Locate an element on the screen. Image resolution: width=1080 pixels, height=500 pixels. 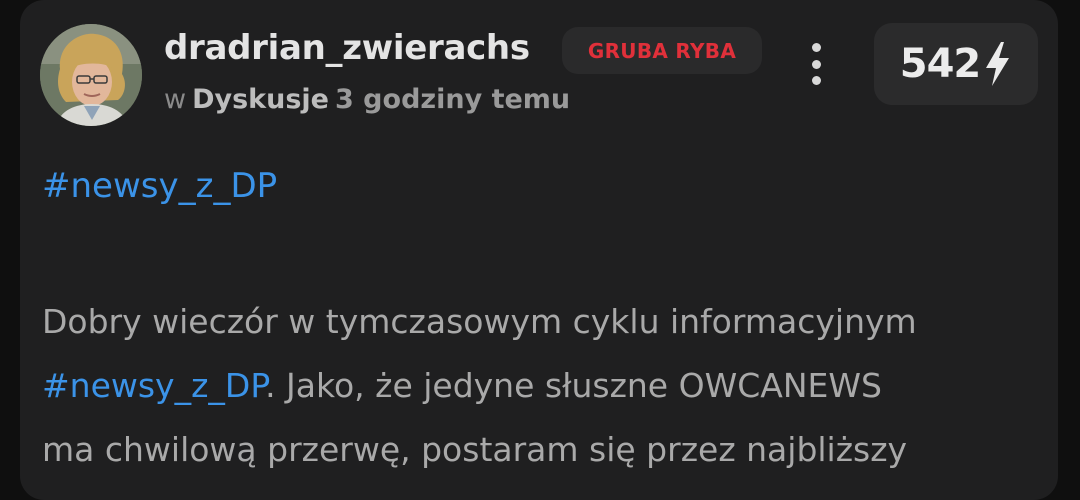
vote-button: 542 is located at coordinates (956, 64).